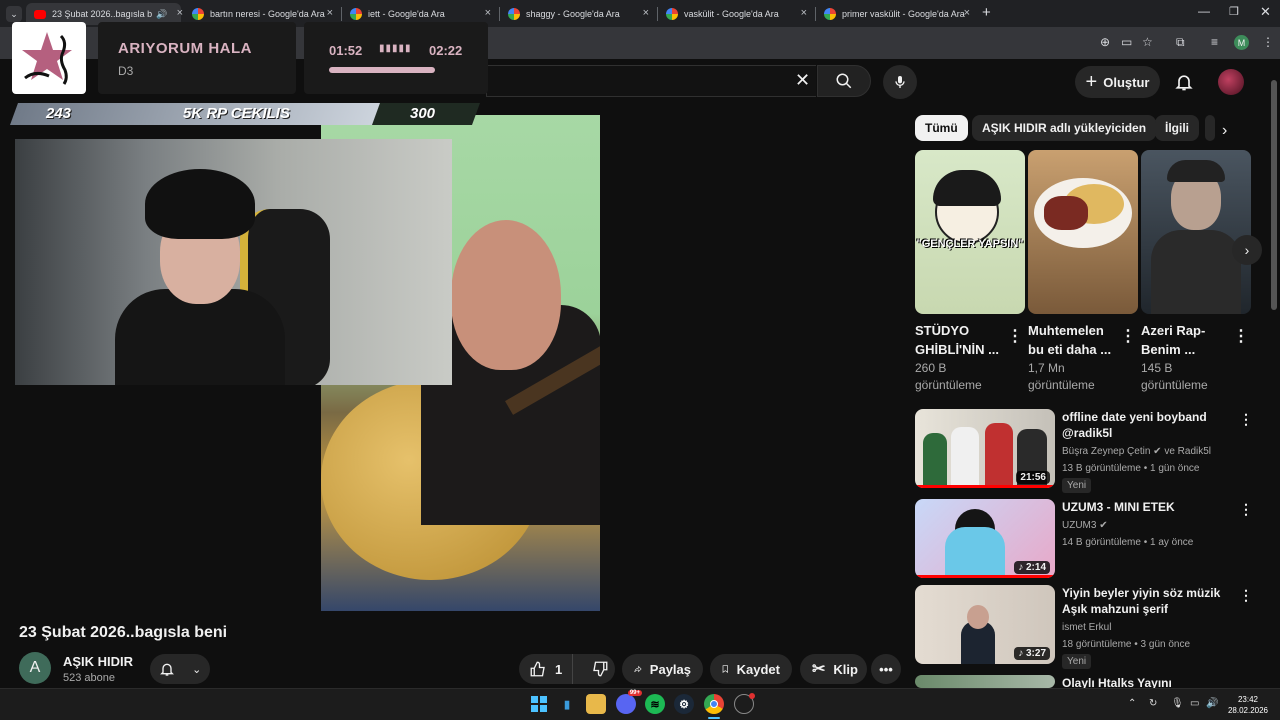 The height and width of the screenshot is (720, 1280). Describe the element at coordinates (1177, 128) in the screenshot. I see `chip-related: İlgili` at that location.